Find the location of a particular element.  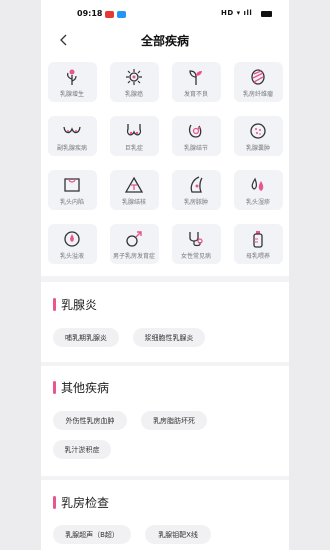

chip-item: 乳腺超声（B超） is located at coordinates (92, 534).